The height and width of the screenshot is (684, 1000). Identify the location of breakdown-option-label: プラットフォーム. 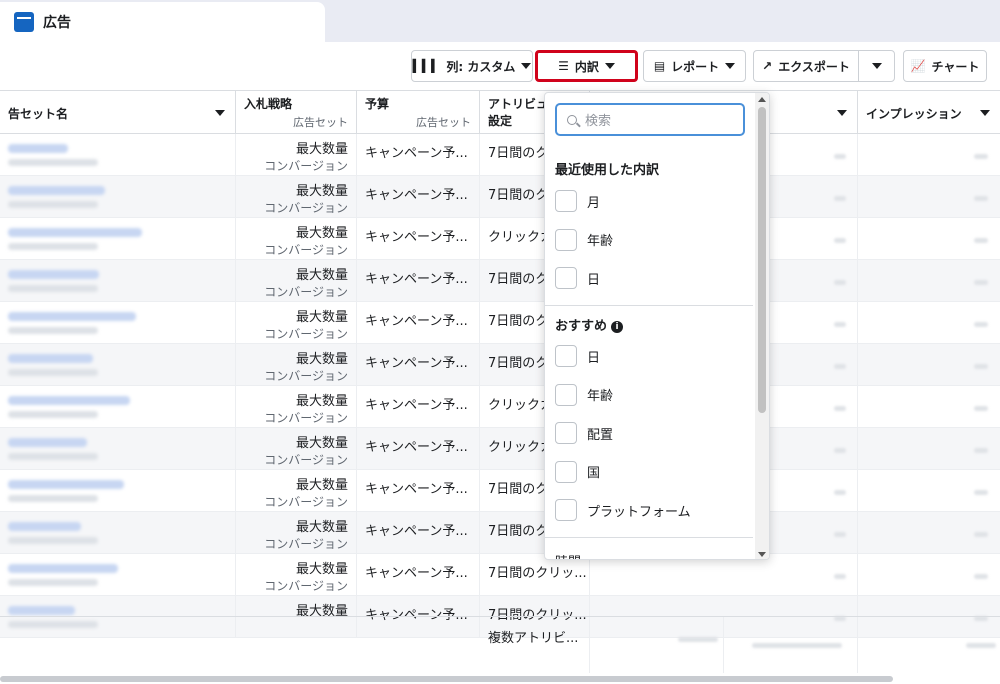
(639, 512).